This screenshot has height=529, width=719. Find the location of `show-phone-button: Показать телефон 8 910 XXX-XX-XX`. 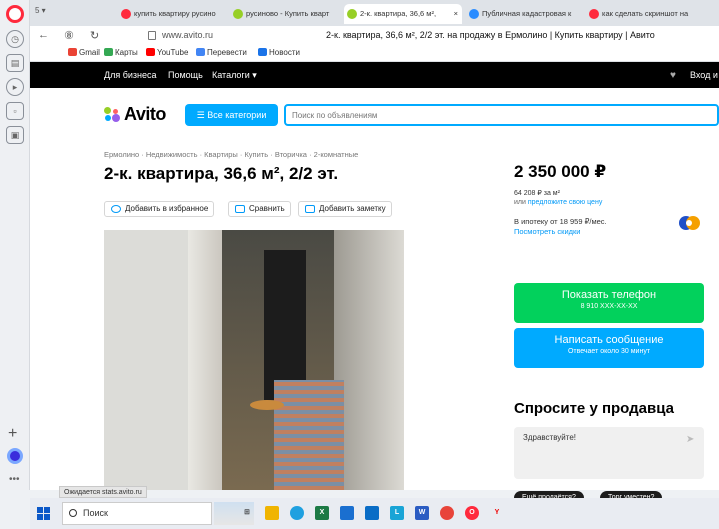

show-phone-button: Показать телефон 8 910 XXX-XX-XX is located at coordinates (609, 303).